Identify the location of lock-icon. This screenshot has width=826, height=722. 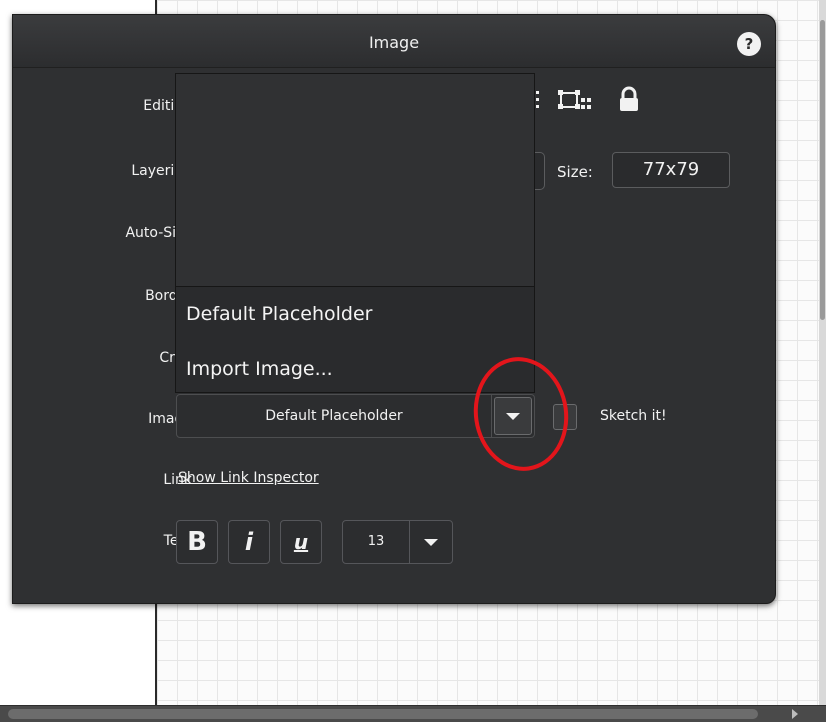
(629, 100).